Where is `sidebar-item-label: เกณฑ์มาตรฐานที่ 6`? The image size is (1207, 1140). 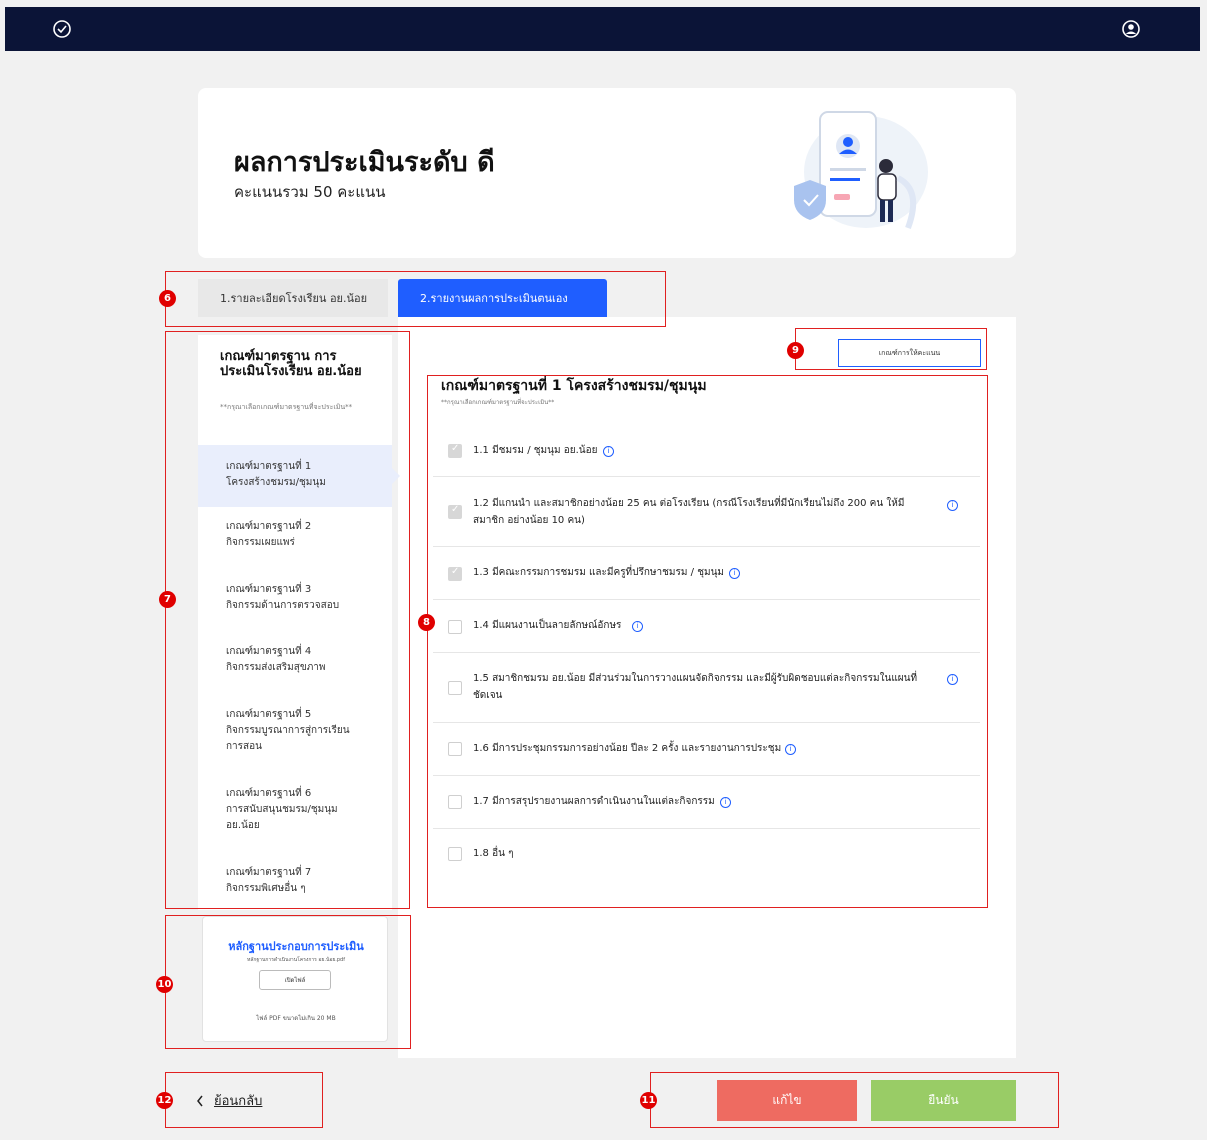
sidebar-item-label: เกณฑ์มาตรฐานที่ 6 is located at coordinates (269, 793).